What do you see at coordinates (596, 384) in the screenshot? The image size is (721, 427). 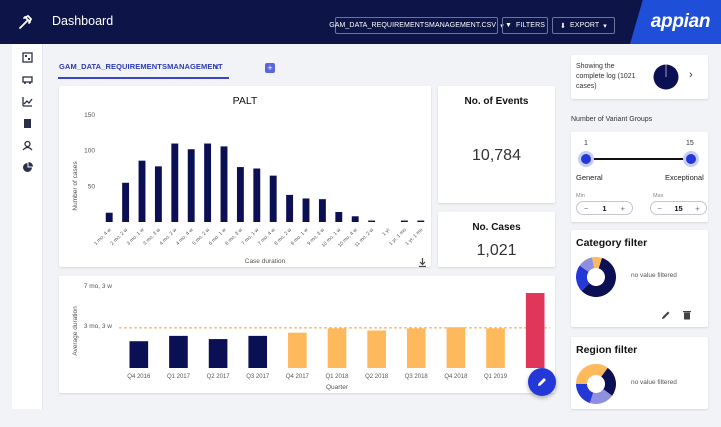 I see `region-donut` at bounding box center [596, 384].